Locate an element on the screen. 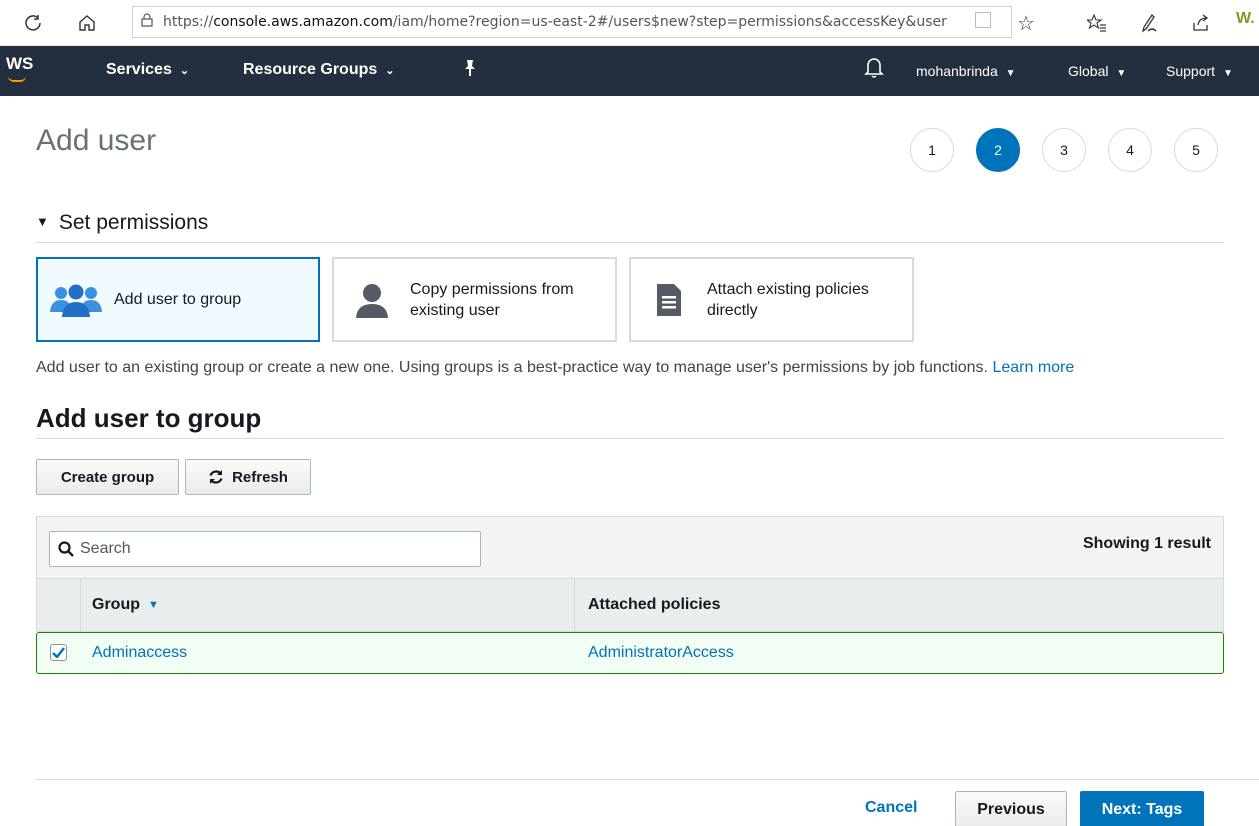 This screenshot has height=826, width=1259. region-menu: Global ▼ is located at coordinates (1097, 71).